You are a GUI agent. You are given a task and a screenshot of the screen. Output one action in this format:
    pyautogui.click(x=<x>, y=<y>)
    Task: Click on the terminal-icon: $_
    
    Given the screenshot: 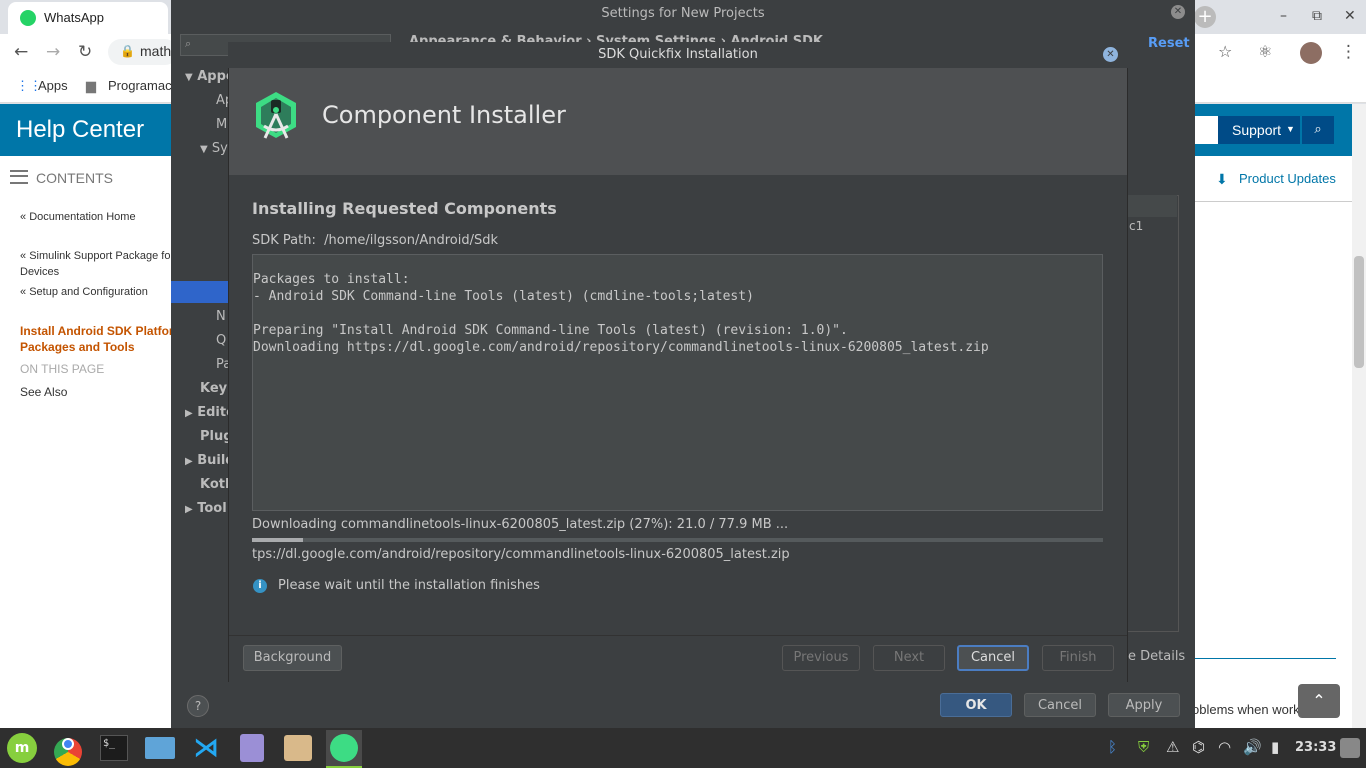 What is the action you would take?
    pyautogui.click(x=114, y=748)
    